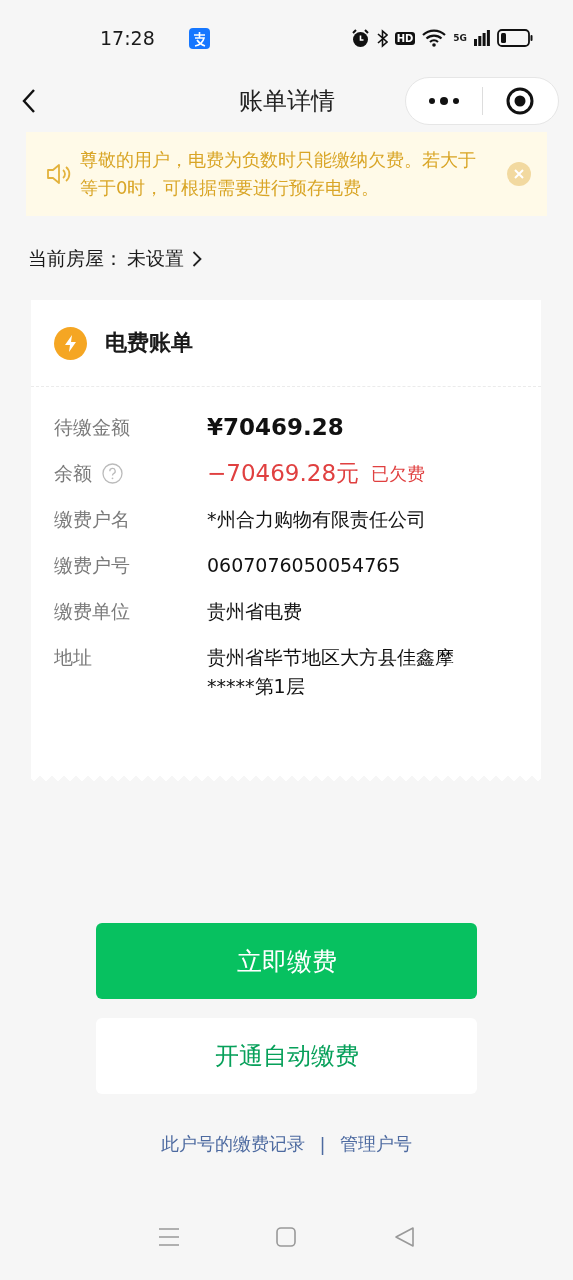 The image size is (573, 1280). Describe the element at coordinates (127, 38) in the screenshot. I see `clock: 17:28` at that location.